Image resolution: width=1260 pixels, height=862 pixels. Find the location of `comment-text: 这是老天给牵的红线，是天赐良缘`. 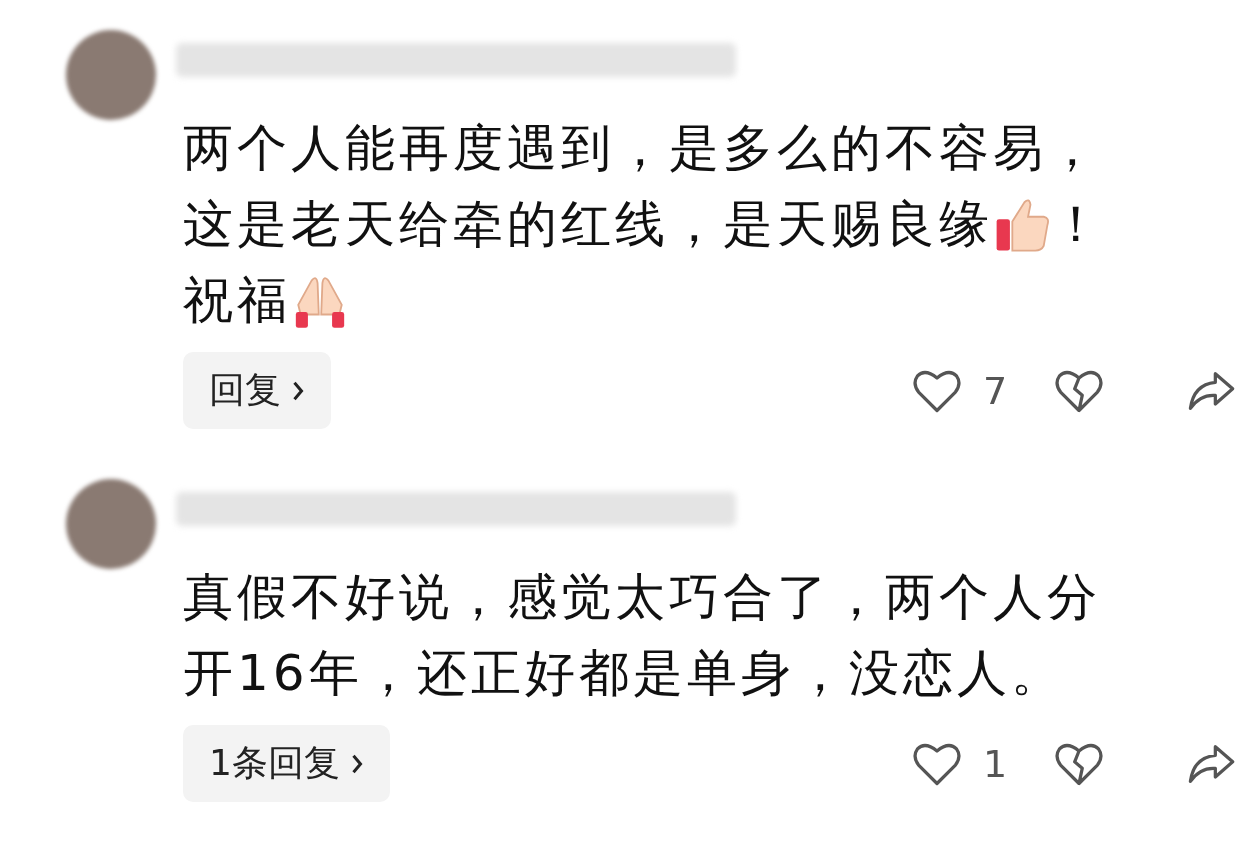

comment-text: 这是老天给牵的红线，是天赐良缘 is located at coordinates (588, 224).